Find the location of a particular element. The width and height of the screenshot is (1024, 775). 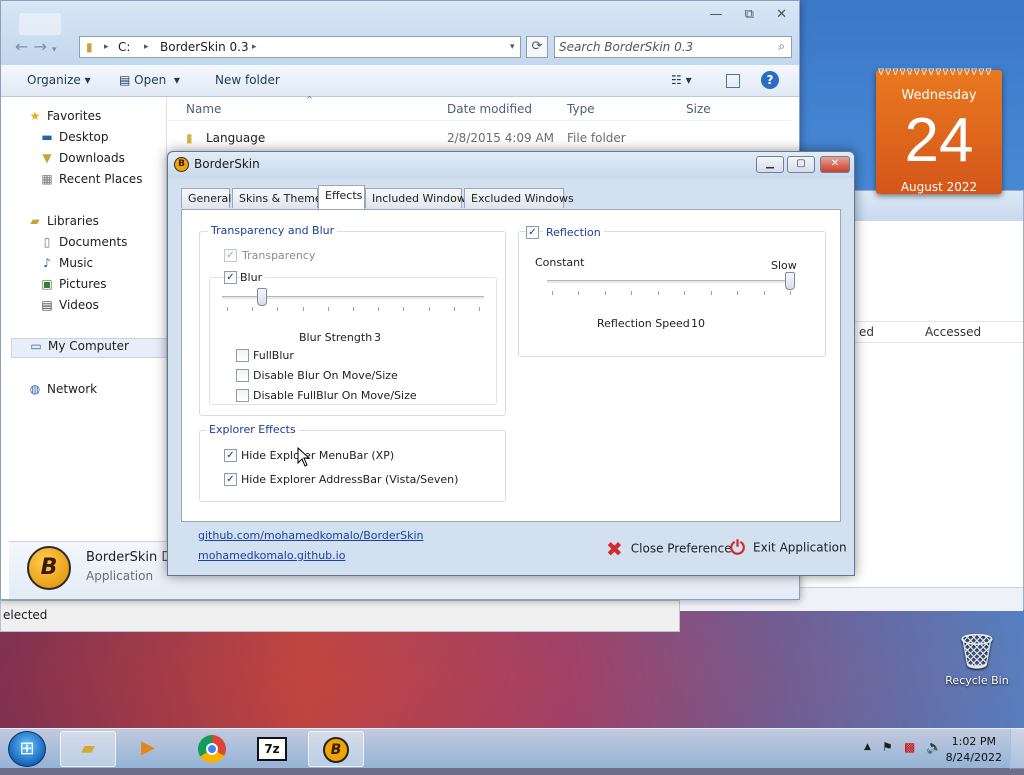

nav-my-computer-label: My Computer is located at coordinates (88, 346).